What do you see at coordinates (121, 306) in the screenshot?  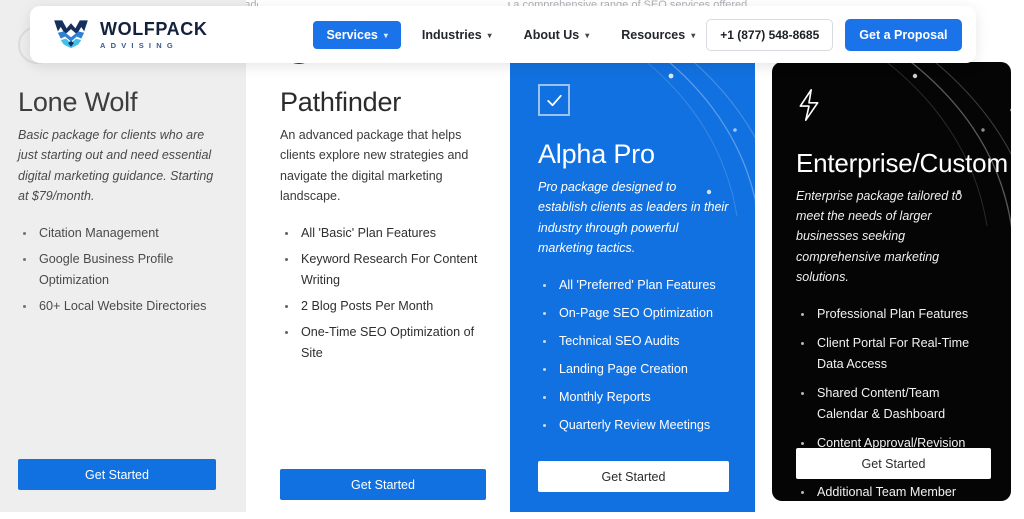 I see `list-item: 60+ Local Website Directories` at bounding box center [121, 306].